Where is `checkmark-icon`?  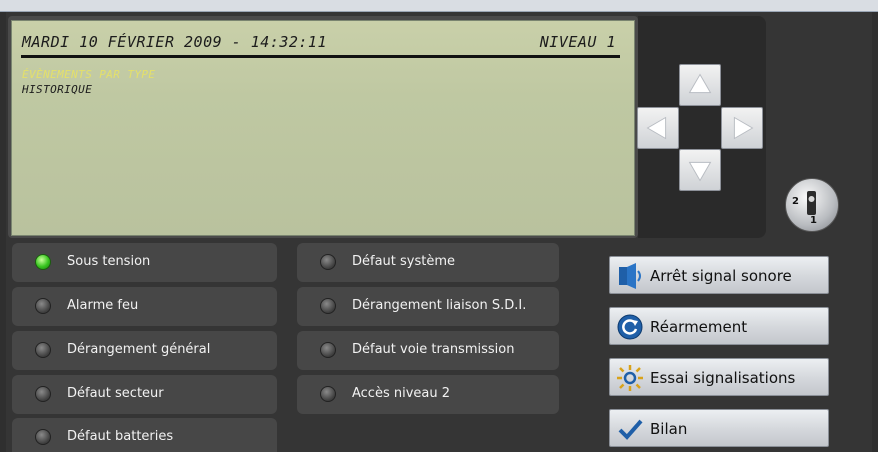 checkmark-icon is located at coordinates (630, 429).